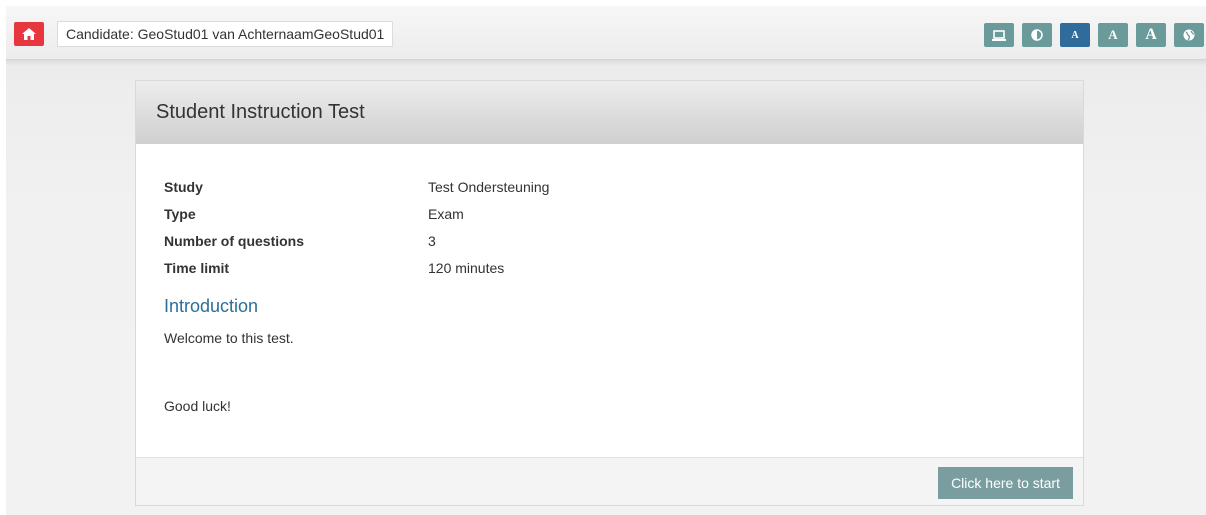 Image resolution: width=1206 pixels, height=515 pixels. I want to click on monitor-button, so click(999, 35).